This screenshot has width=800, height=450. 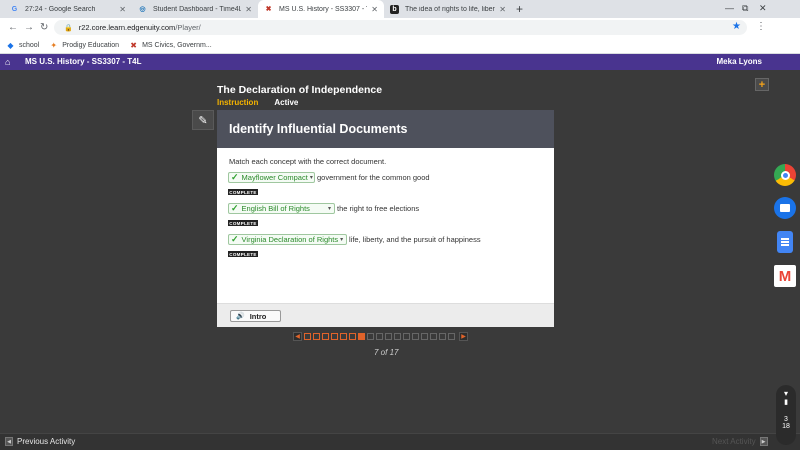 I want to click on browser-tab-google-search: G 27:24 - Google Search ✕, so click(x=68, y=9).